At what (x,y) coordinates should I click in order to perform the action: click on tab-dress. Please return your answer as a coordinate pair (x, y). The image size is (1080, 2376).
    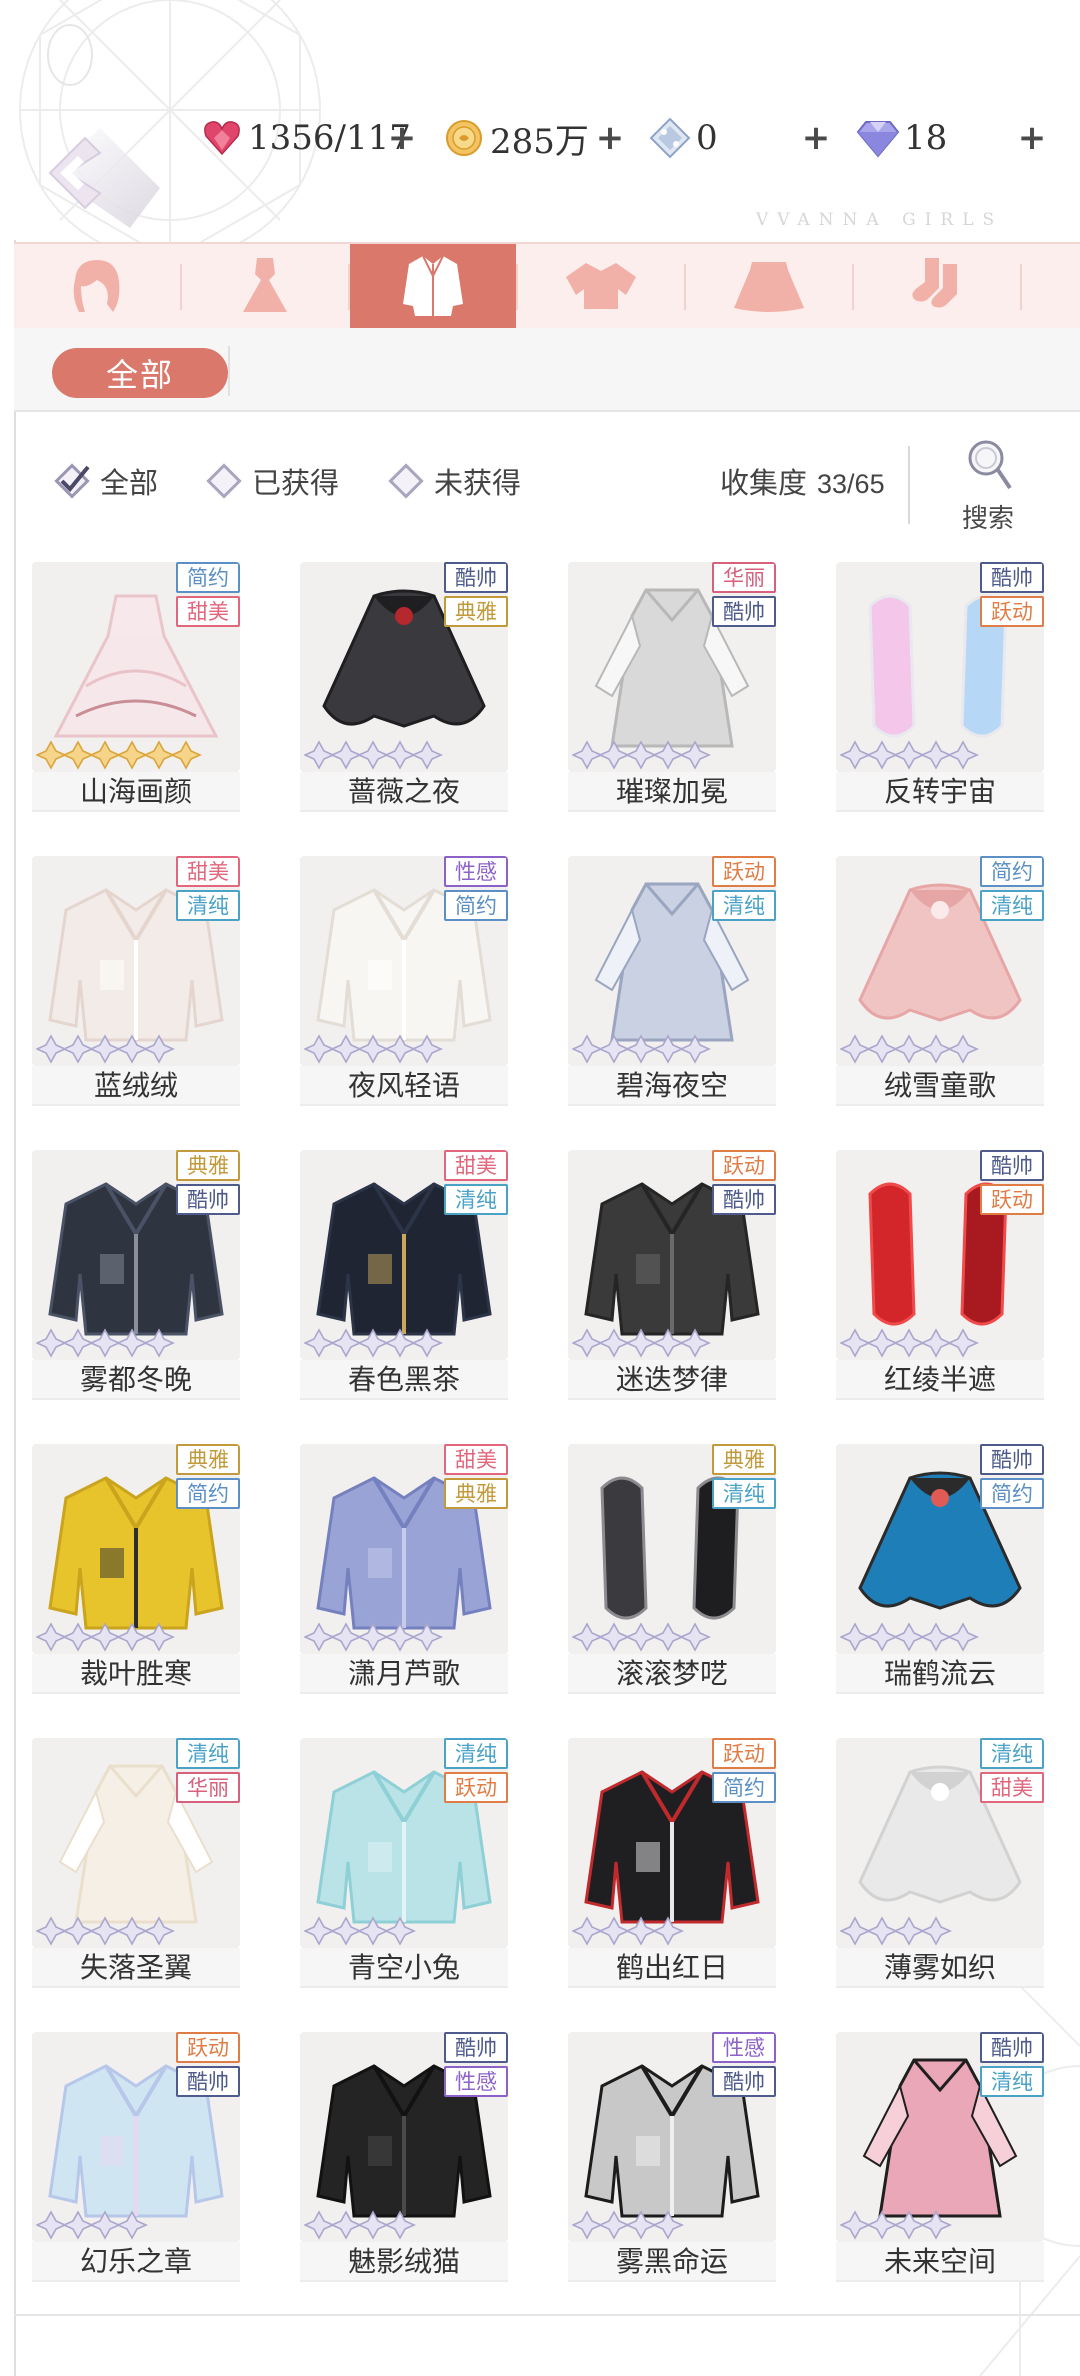
    Looking at the image, I should click on (265, 286).